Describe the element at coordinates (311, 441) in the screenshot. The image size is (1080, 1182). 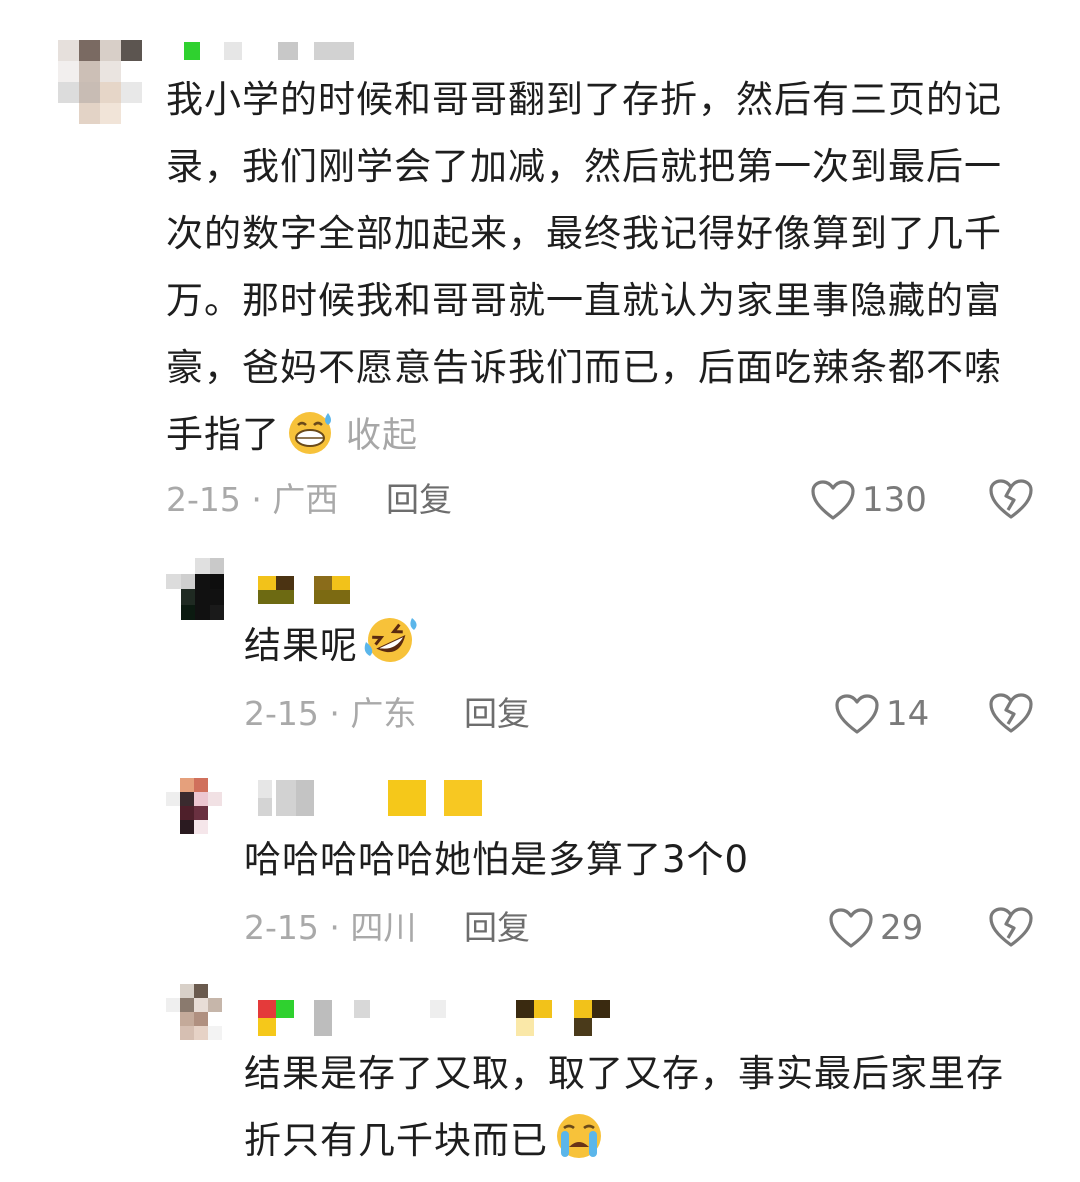
I see `grinning-sweat-emoji` at that location.